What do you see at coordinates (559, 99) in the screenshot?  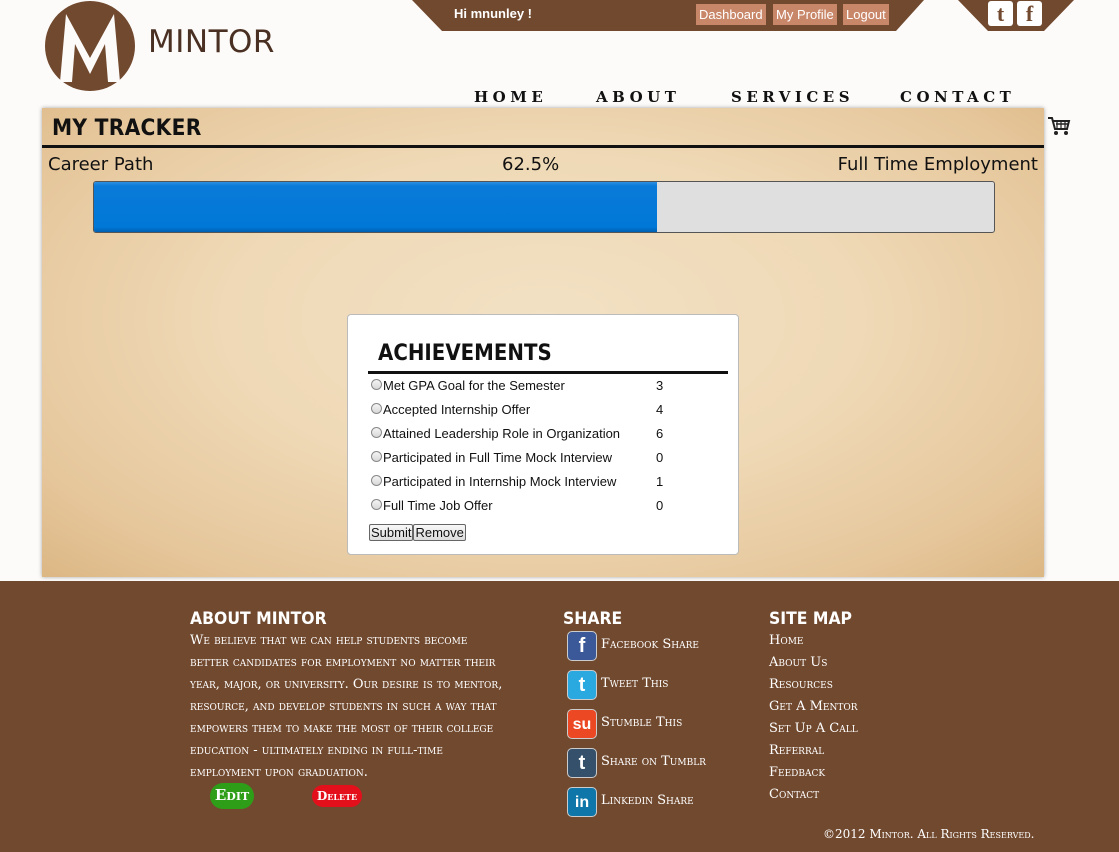 I see `main-nav: HOME ABOUT SERVICES CONTACT` at bounding box center [559, 99].